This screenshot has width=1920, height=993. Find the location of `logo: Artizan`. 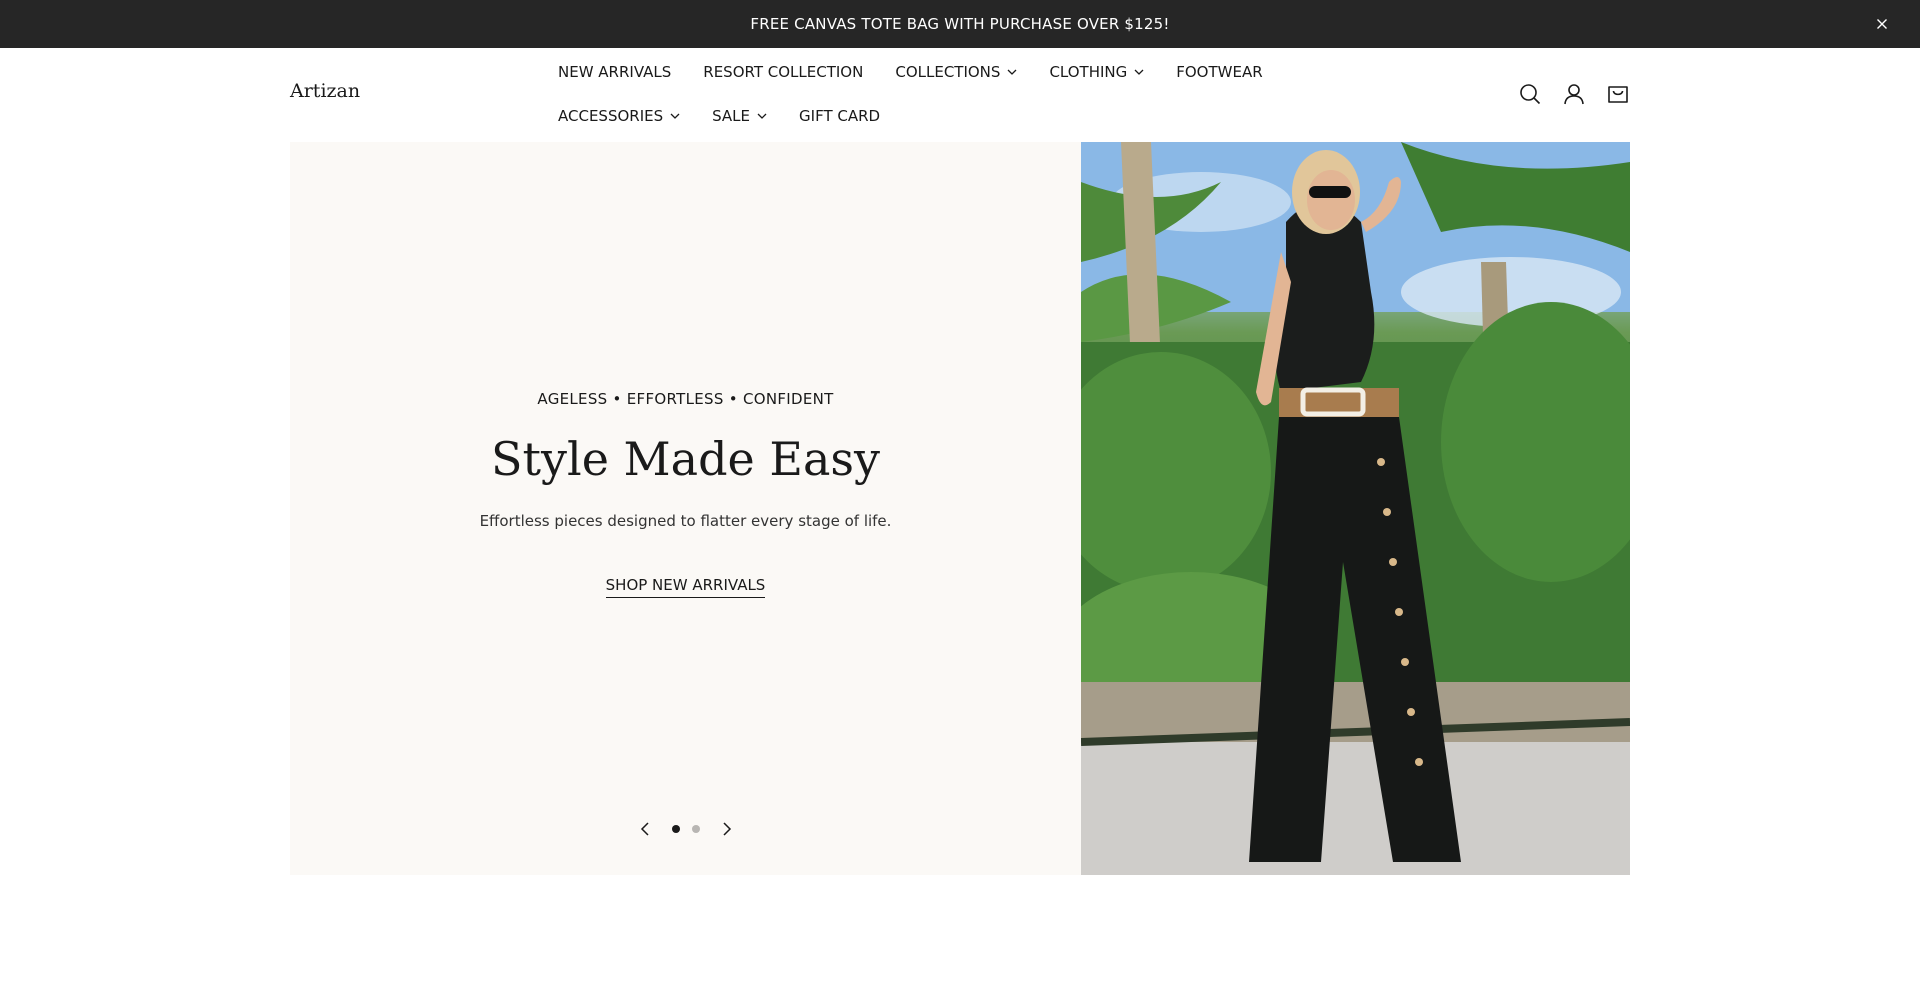

logo: Artizan is located at coordinates (325, 91).